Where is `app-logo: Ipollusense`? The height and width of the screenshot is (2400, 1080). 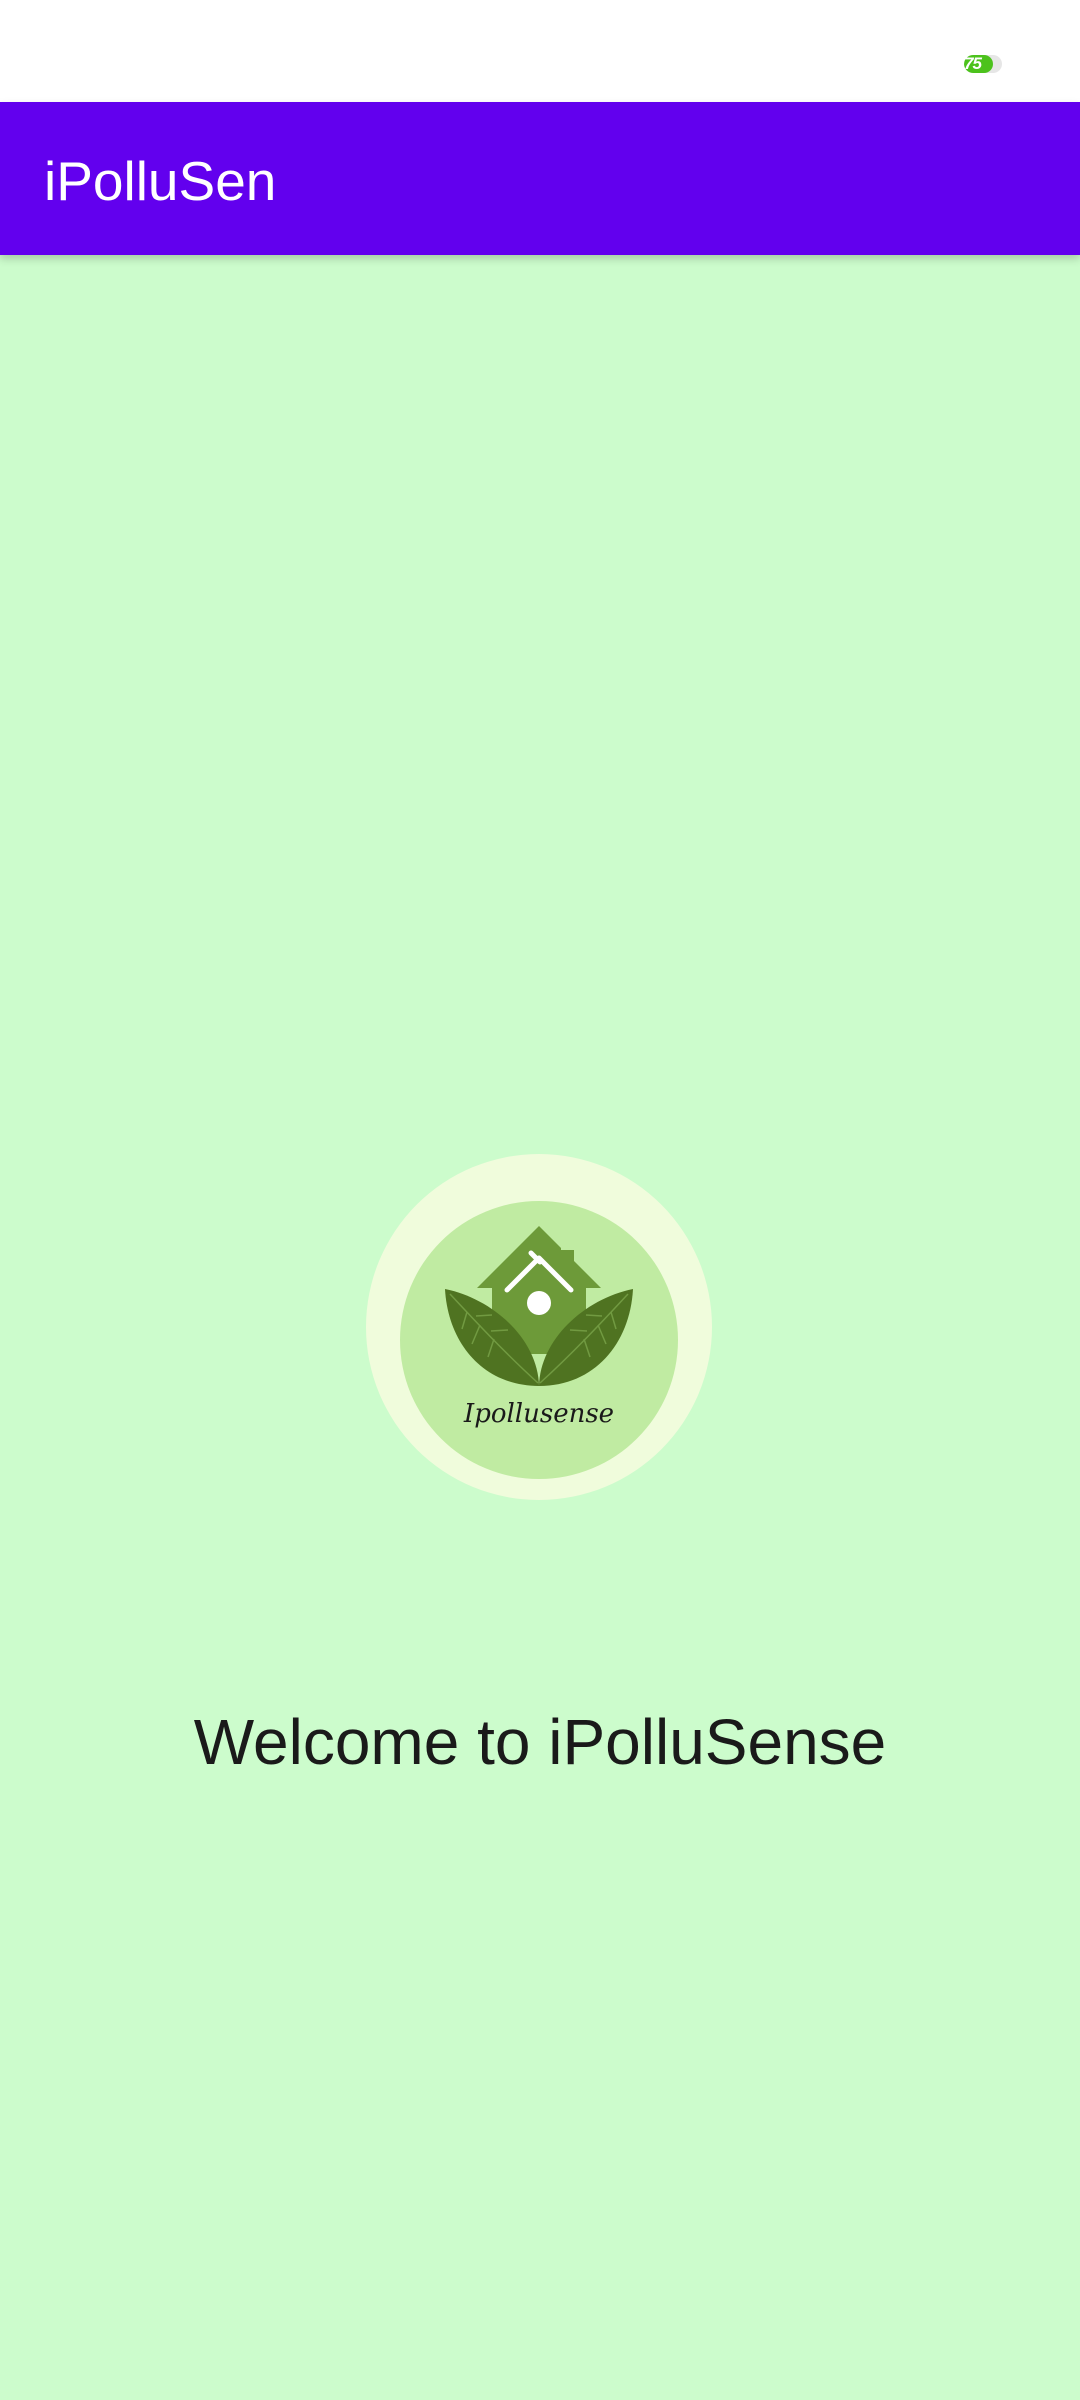
app-logo: Ipollusense is located at coordinates (539, 1327).